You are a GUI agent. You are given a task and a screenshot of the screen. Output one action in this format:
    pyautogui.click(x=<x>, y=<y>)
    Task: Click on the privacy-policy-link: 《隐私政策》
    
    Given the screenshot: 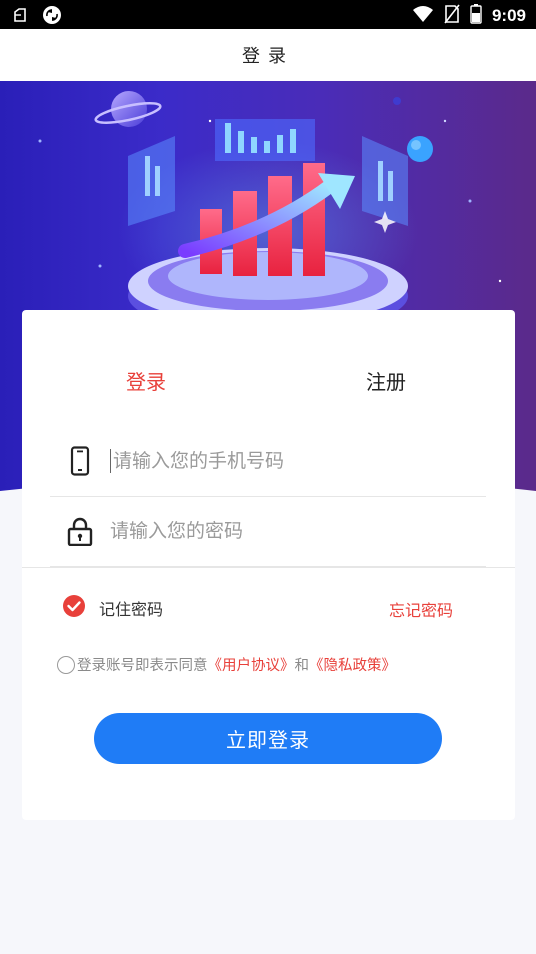 What is the action you would take?
    pyautogui.click(x=352, y=664)
    